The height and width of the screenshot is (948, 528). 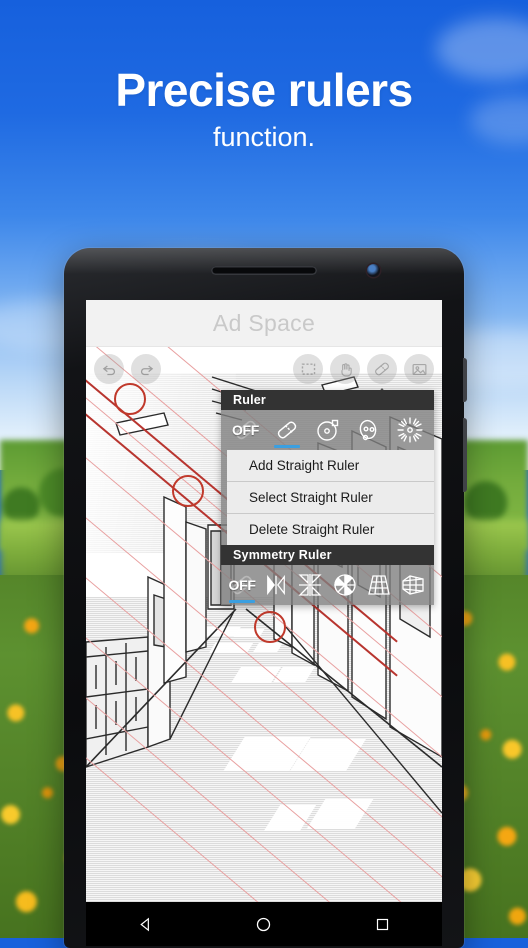 I want to click on ad-banner: Ad Space, so click(x=264, y=323).